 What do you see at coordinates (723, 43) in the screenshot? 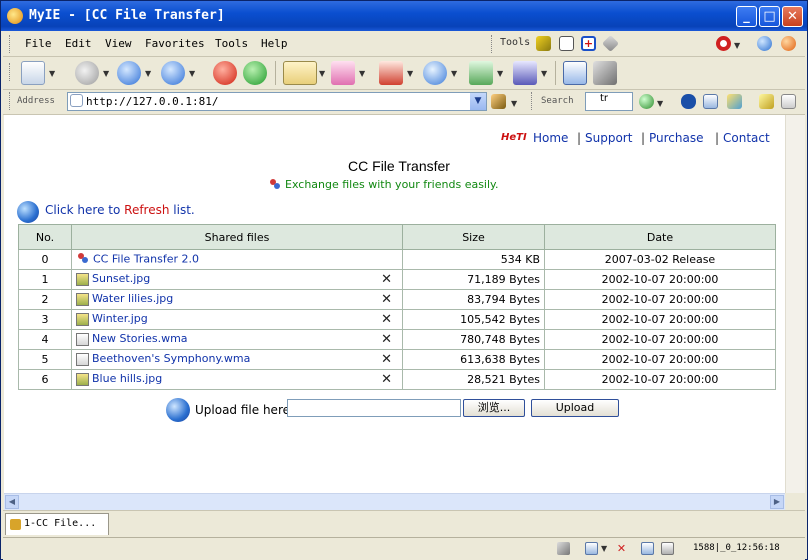
I see `stop-popup-icon` at bounding box center [723, 43].